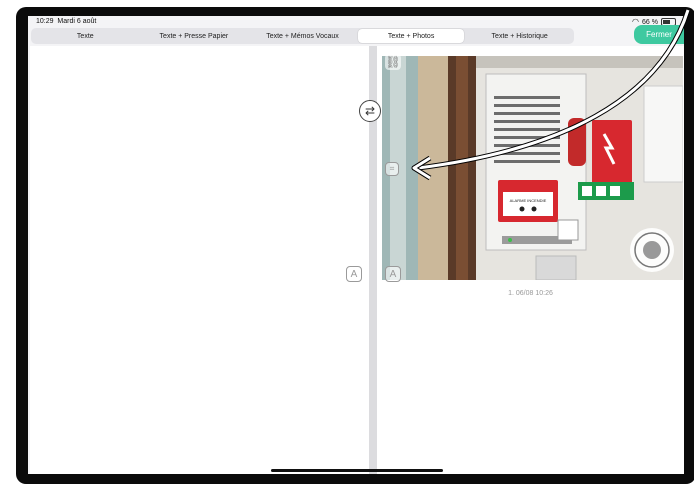 The image size is (694, 484). Describe the element at coordinates (354, 274) in the screenshot. I see `left-text-format-icon: A` at that location.